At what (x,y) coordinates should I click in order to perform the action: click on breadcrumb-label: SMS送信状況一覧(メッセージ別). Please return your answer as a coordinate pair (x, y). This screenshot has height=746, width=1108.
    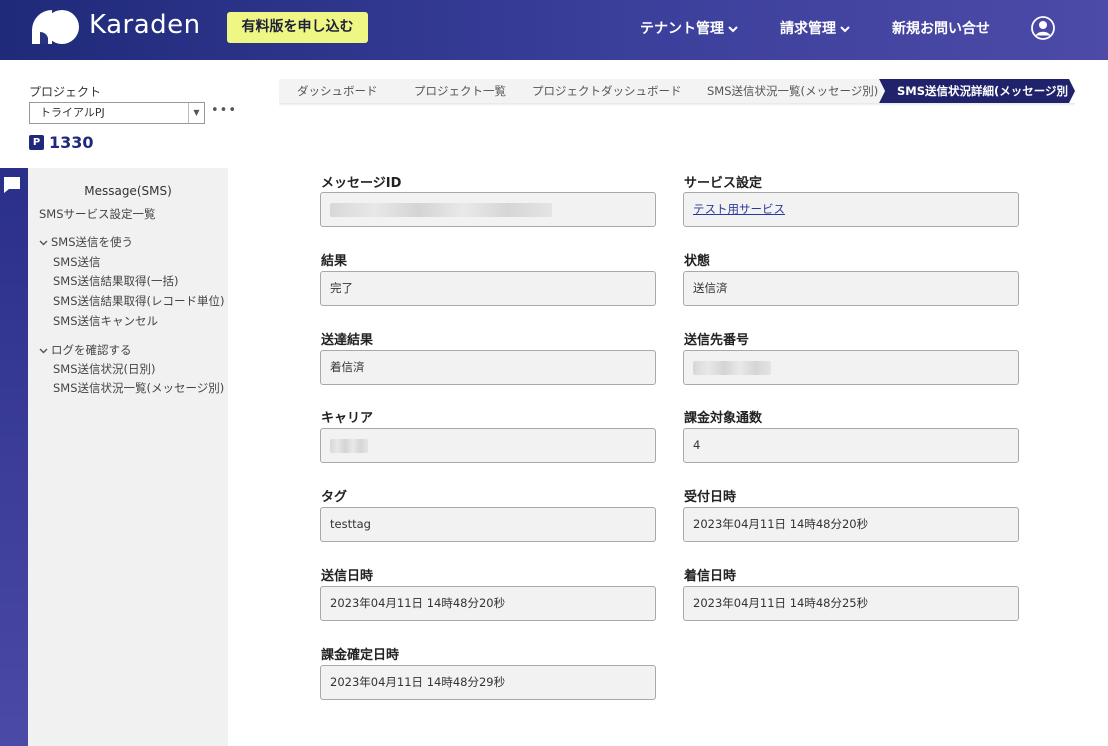
    Looking at the image, I should click on (793, 91).